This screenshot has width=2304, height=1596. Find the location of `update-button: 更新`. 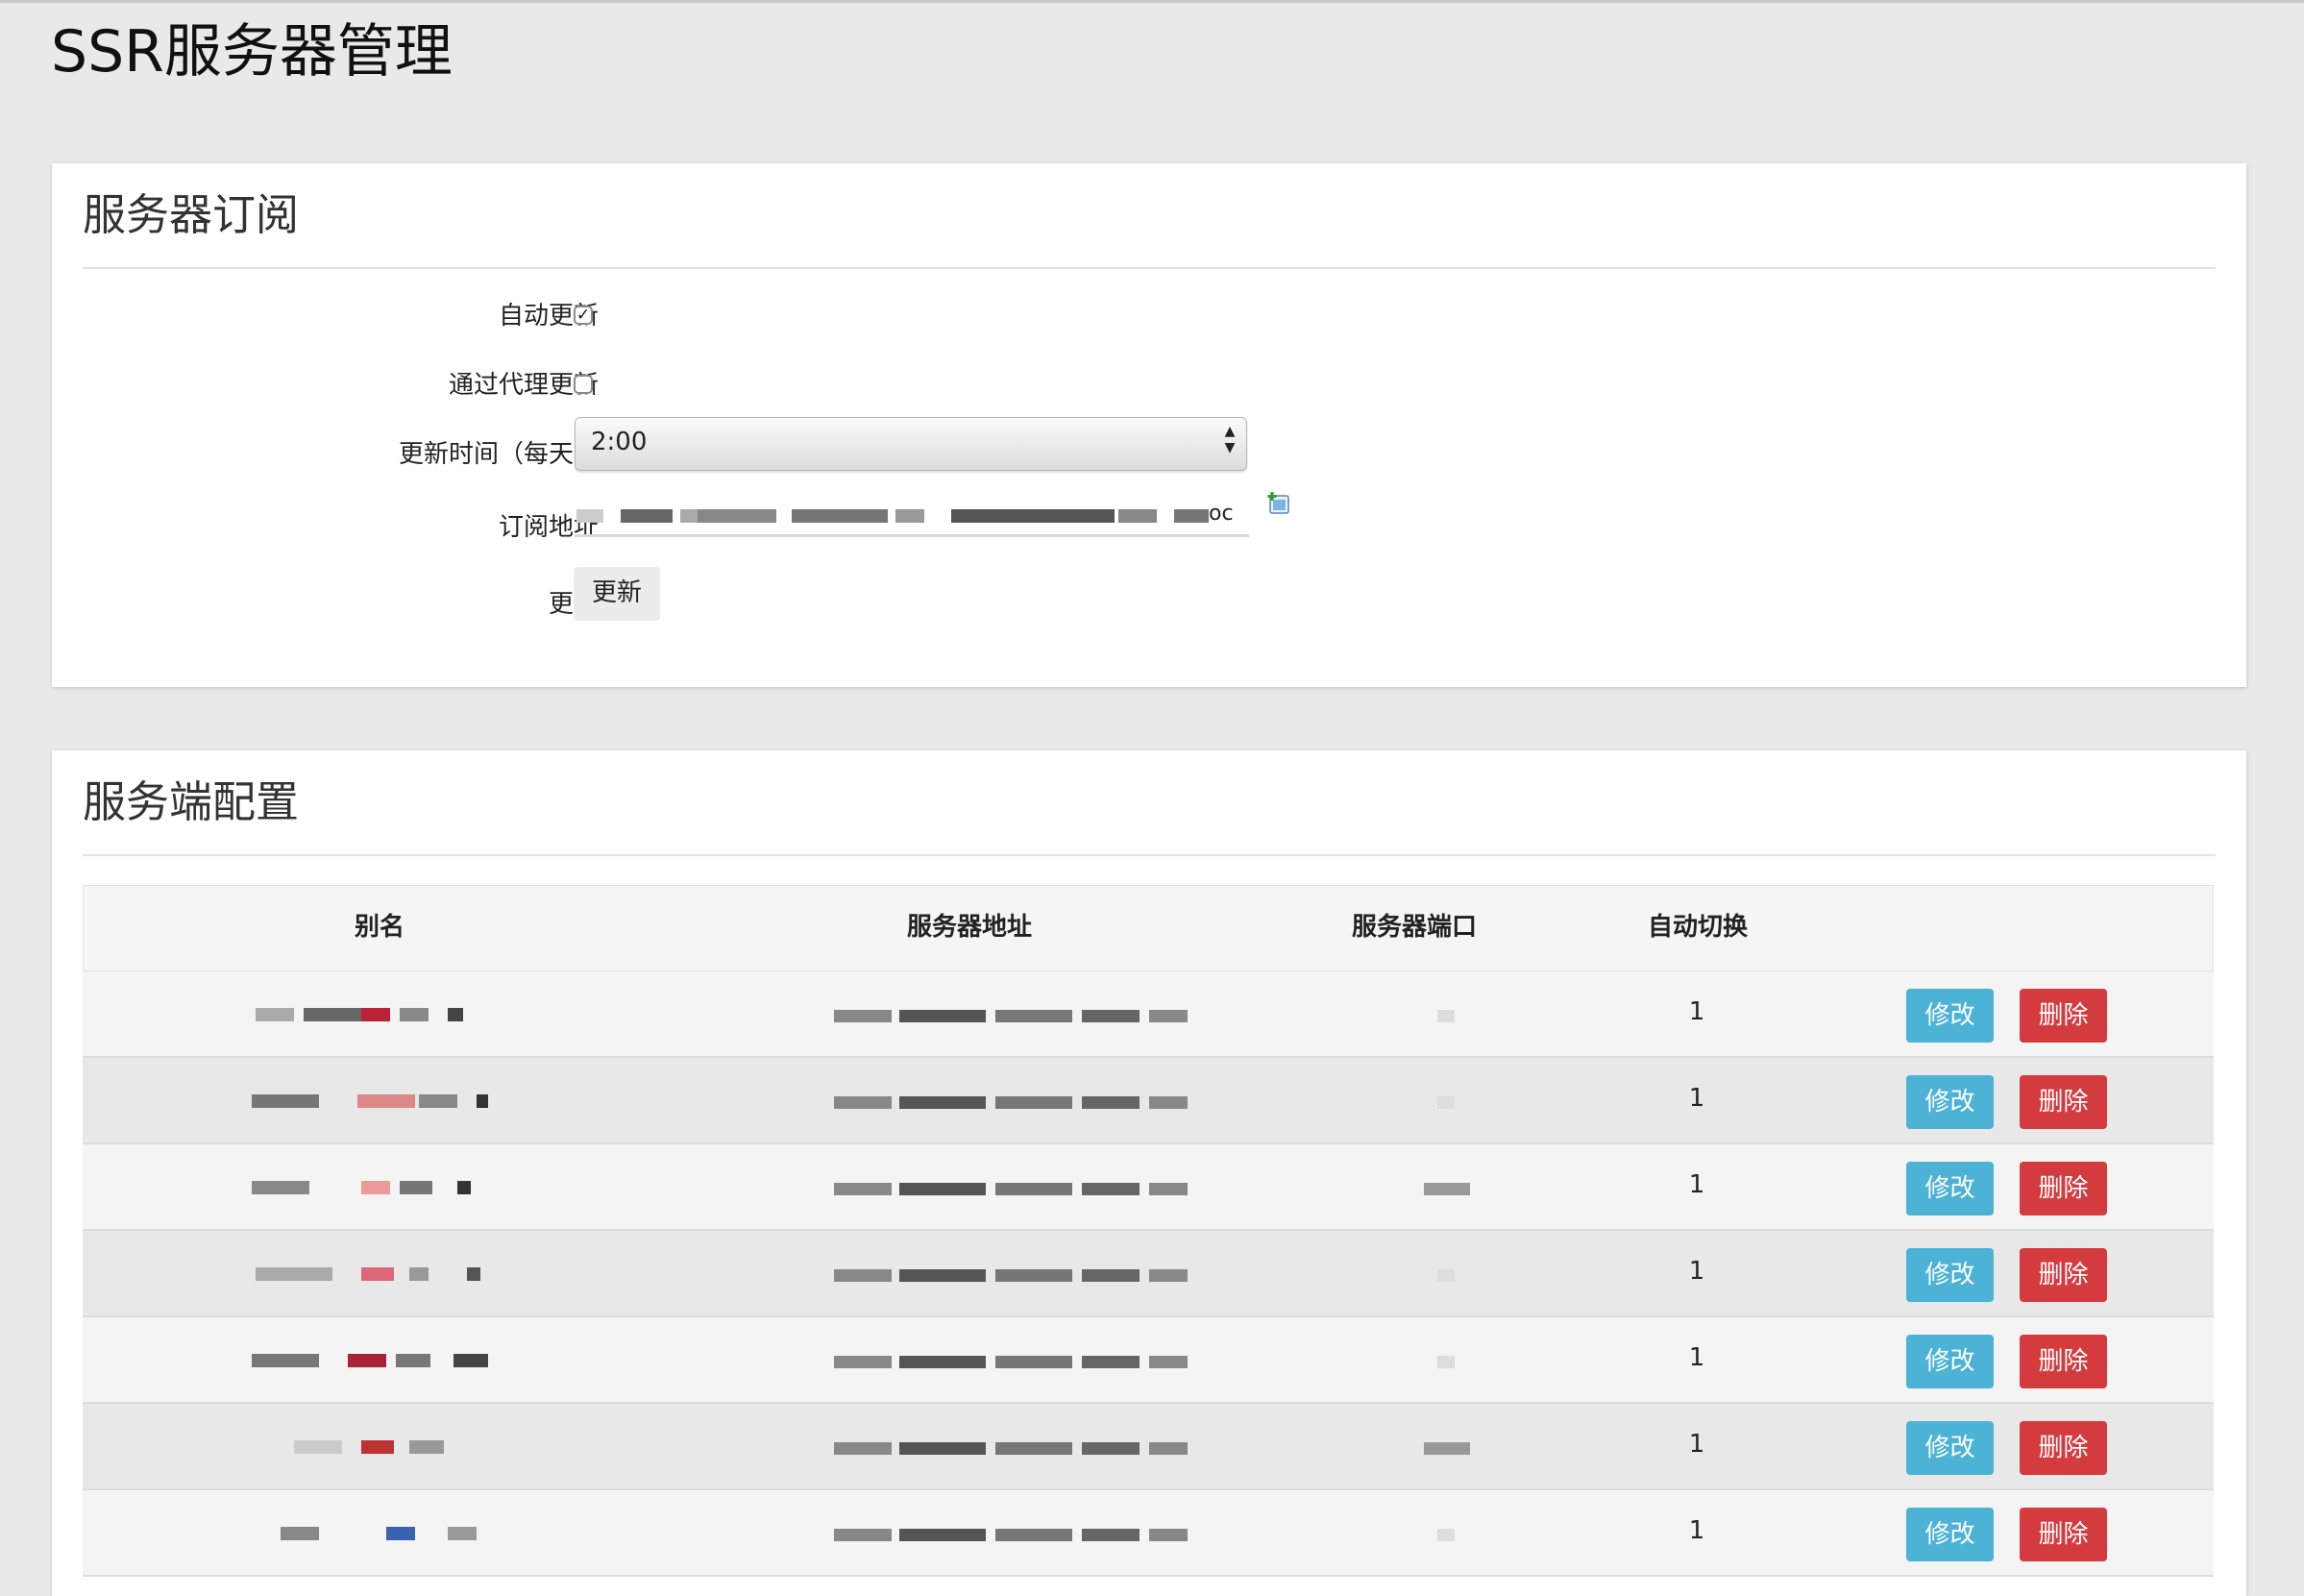

update-button: 更新 is located at coordinates (617, 594).